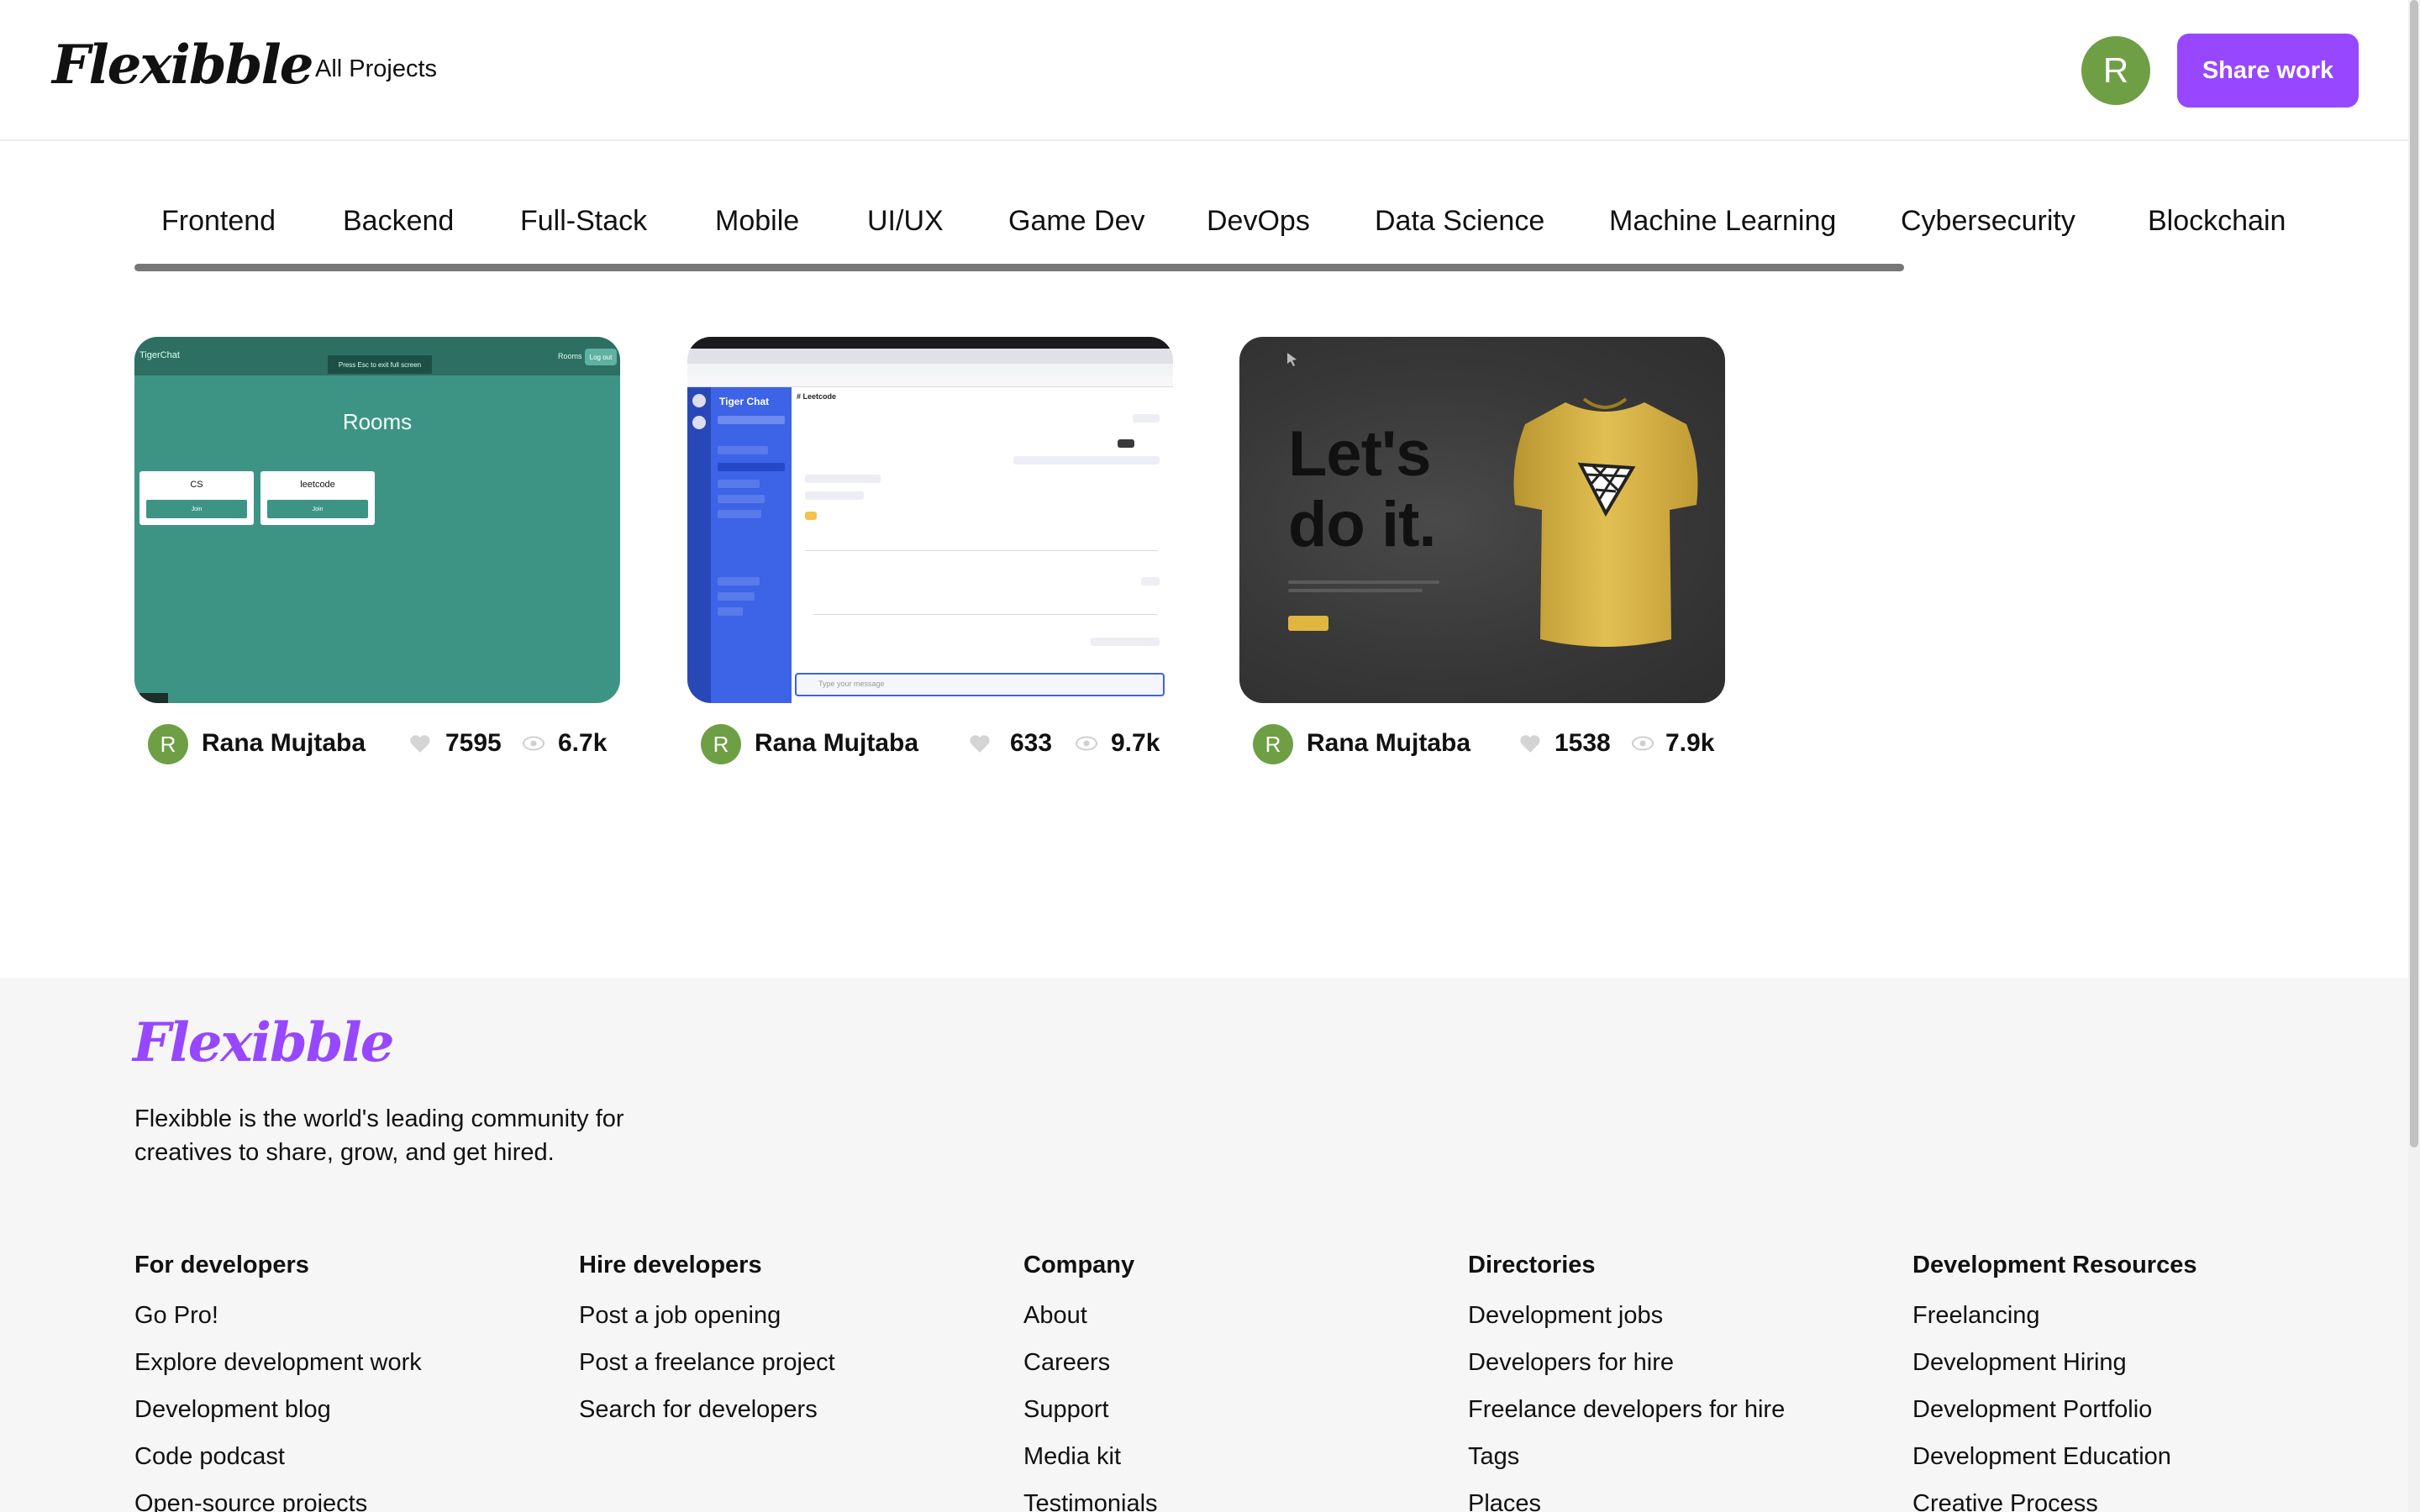  What do you see at coordinates (707, 1418) in the screenshot?
I see `footer-link: Search for developers` at bounding box center [707, 1418].